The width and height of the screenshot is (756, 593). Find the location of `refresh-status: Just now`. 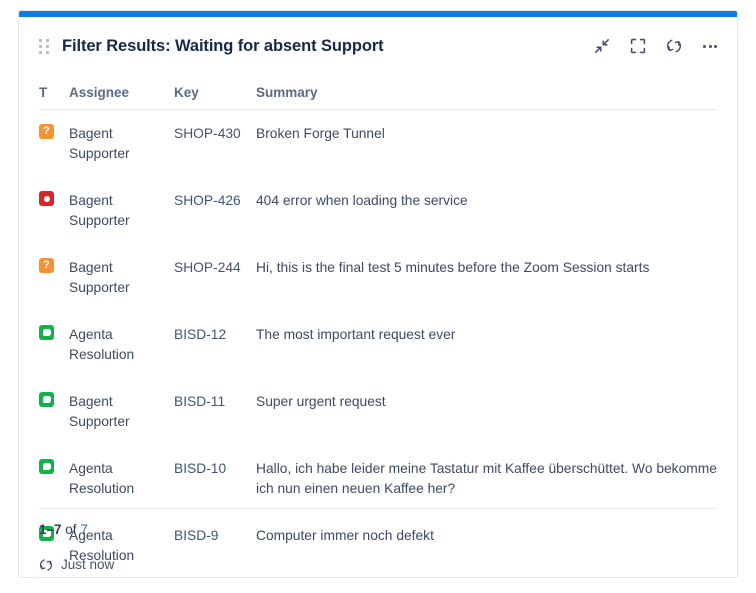

refresh-status: Just now is located at coordinates (76, 564).